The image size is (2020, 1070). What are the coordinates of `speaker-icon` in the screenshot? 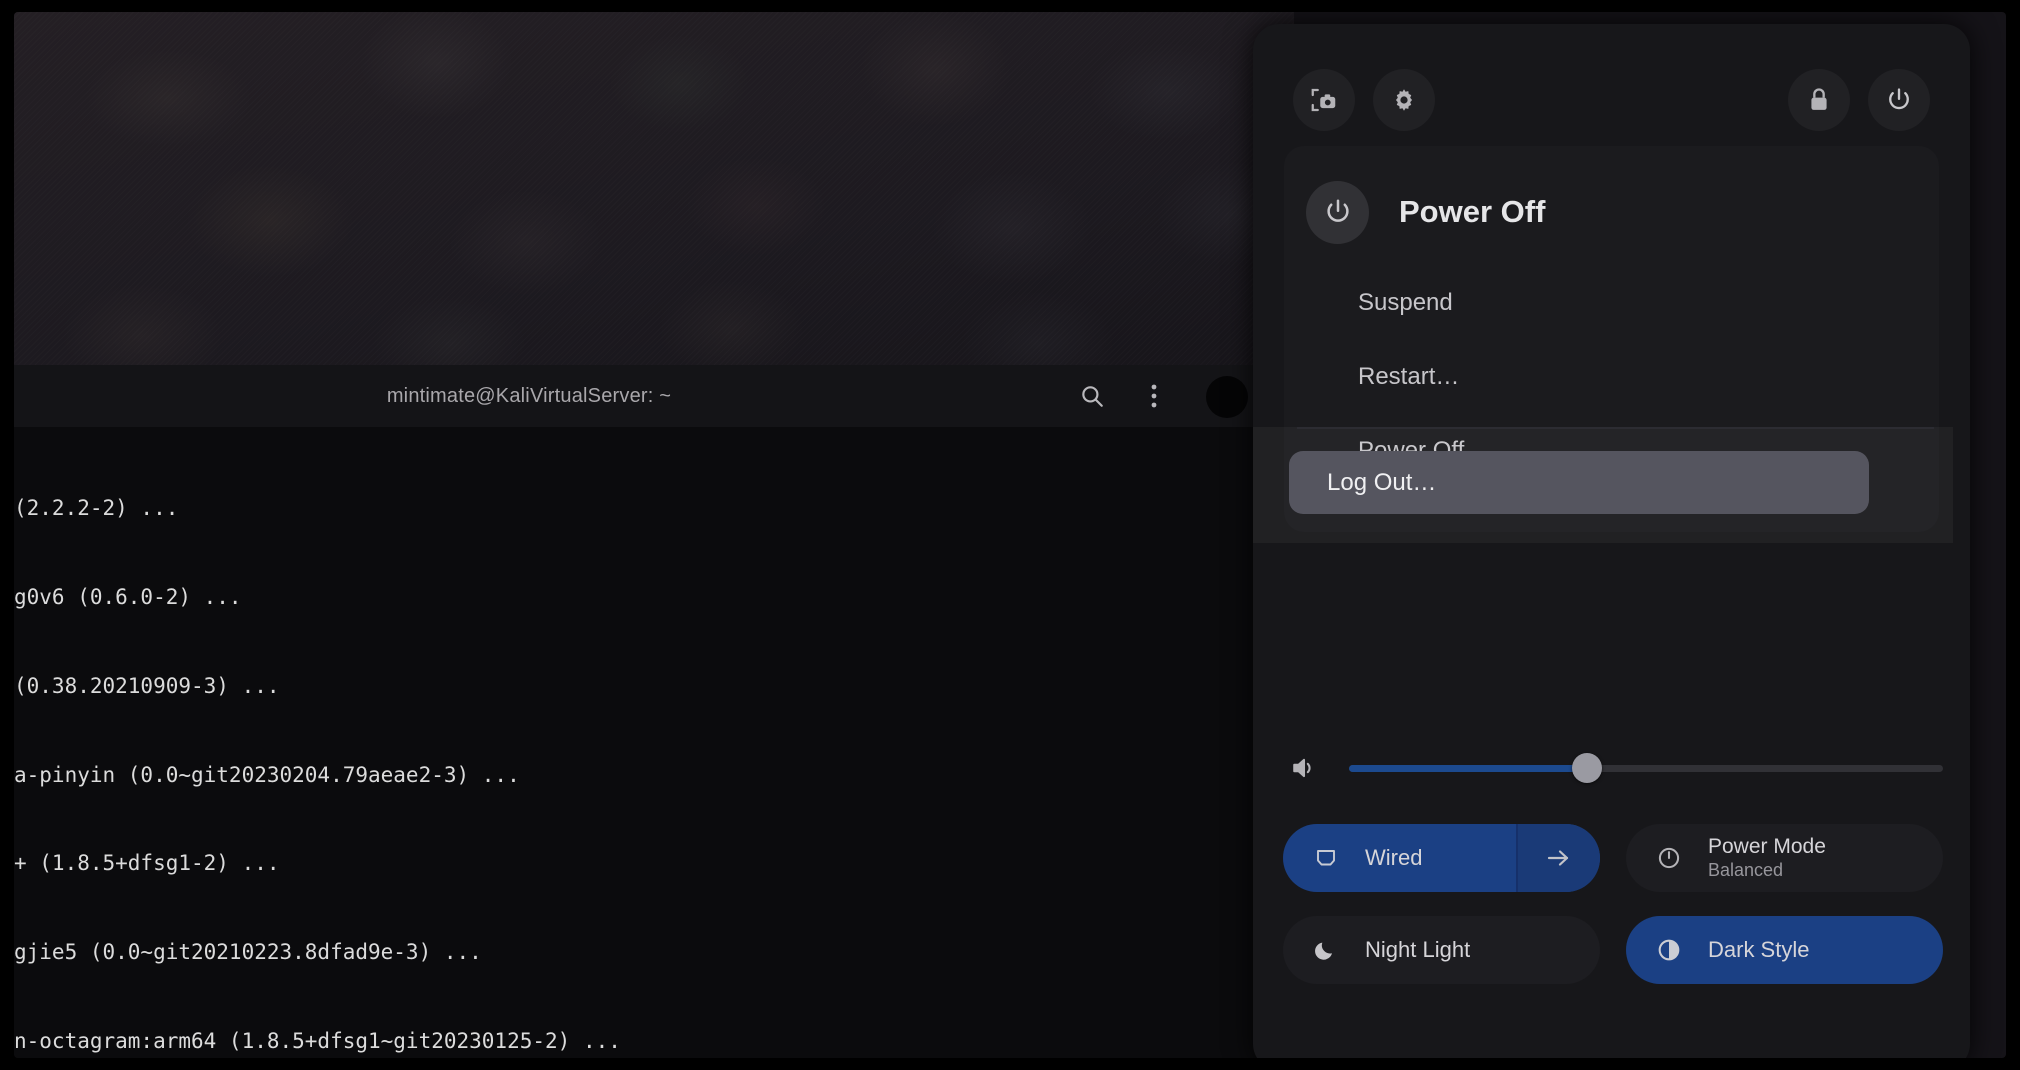 It's located at (1304, 768).